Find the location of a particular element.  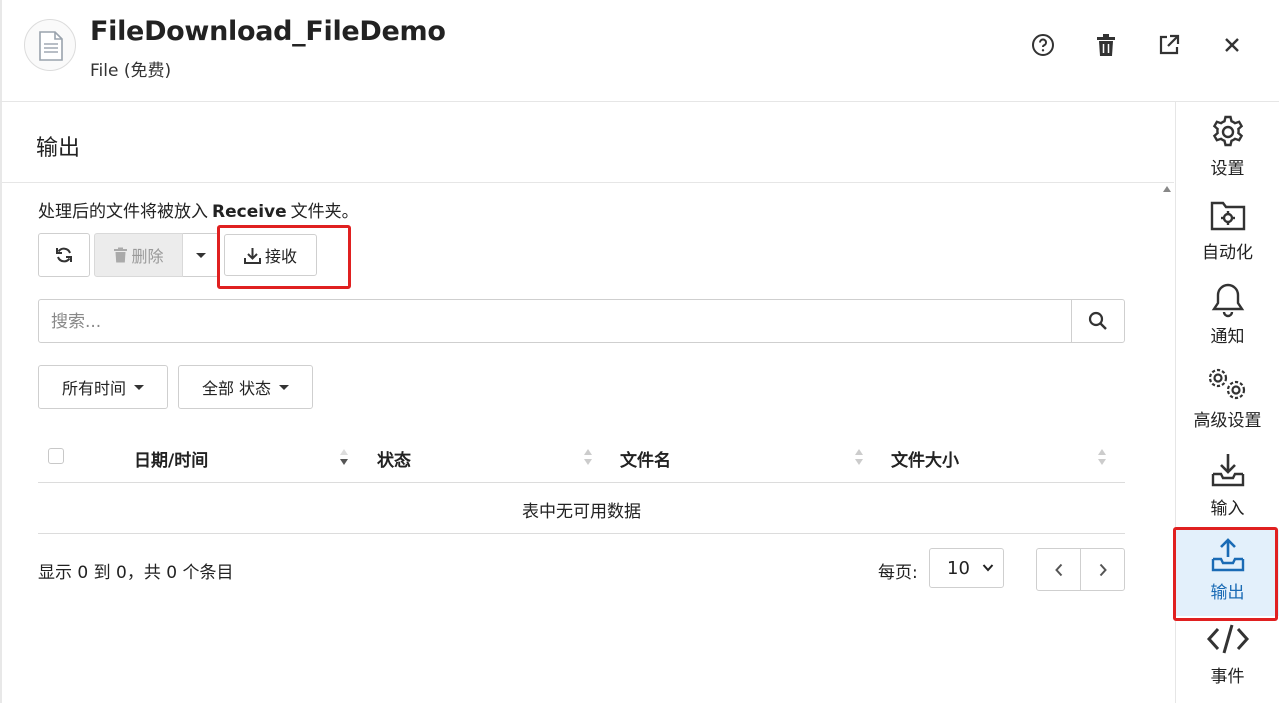

refresh-icon is located at coordinates (64, 255).